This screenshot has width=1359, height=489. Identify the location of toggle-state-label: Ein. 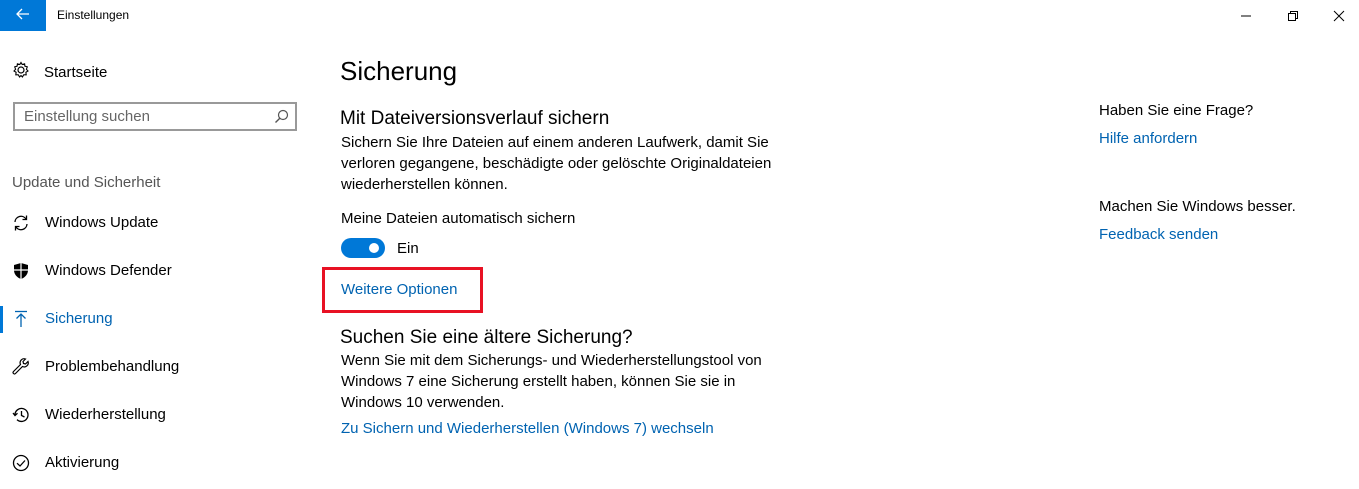
(408, 248).